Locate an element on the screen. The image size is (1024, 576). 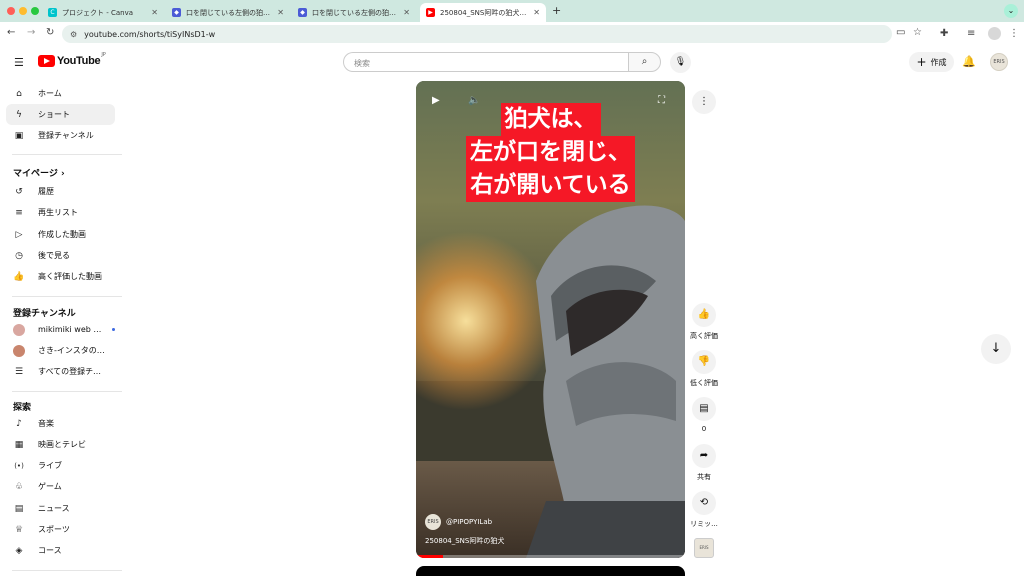
sidebar-item-history: ↺ 履歴 is located at coordinates (60, 191).